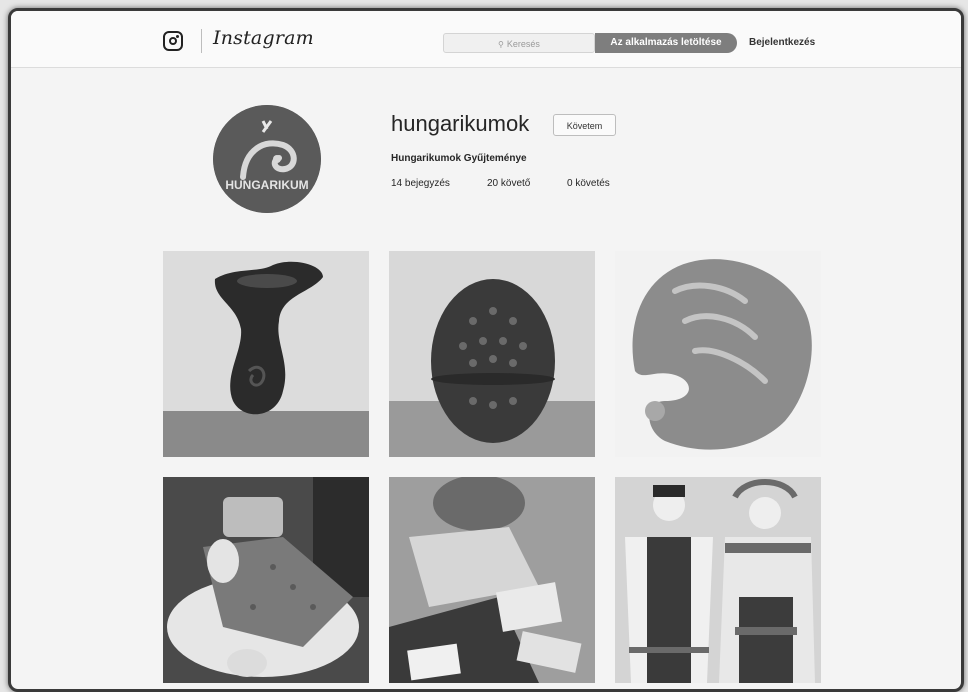  What do you see at coordinates (508, 183) in the screenshot?
I see `followers-count: 20 követő` at bounding box center [508, 183].